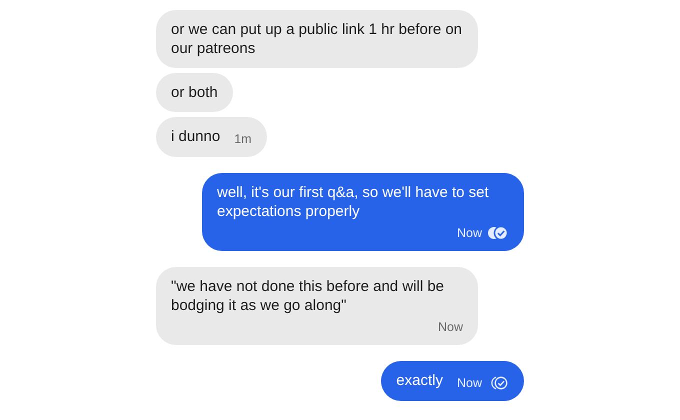 The height and width of the screenshot is (420, 680). I want to click on message-text: "we have not done this before and will be bodging it as we go along", so click(308, 296).